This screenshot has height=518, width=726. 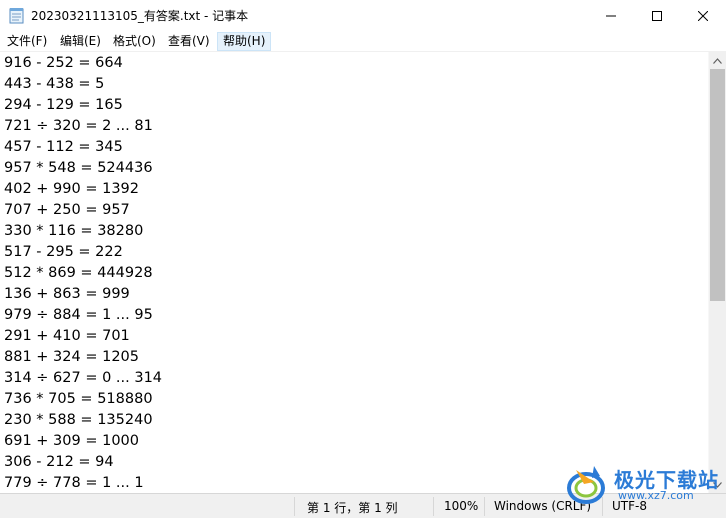 I want to click on text-line: 707 + 250 = 957, so click(x=67, y=210).